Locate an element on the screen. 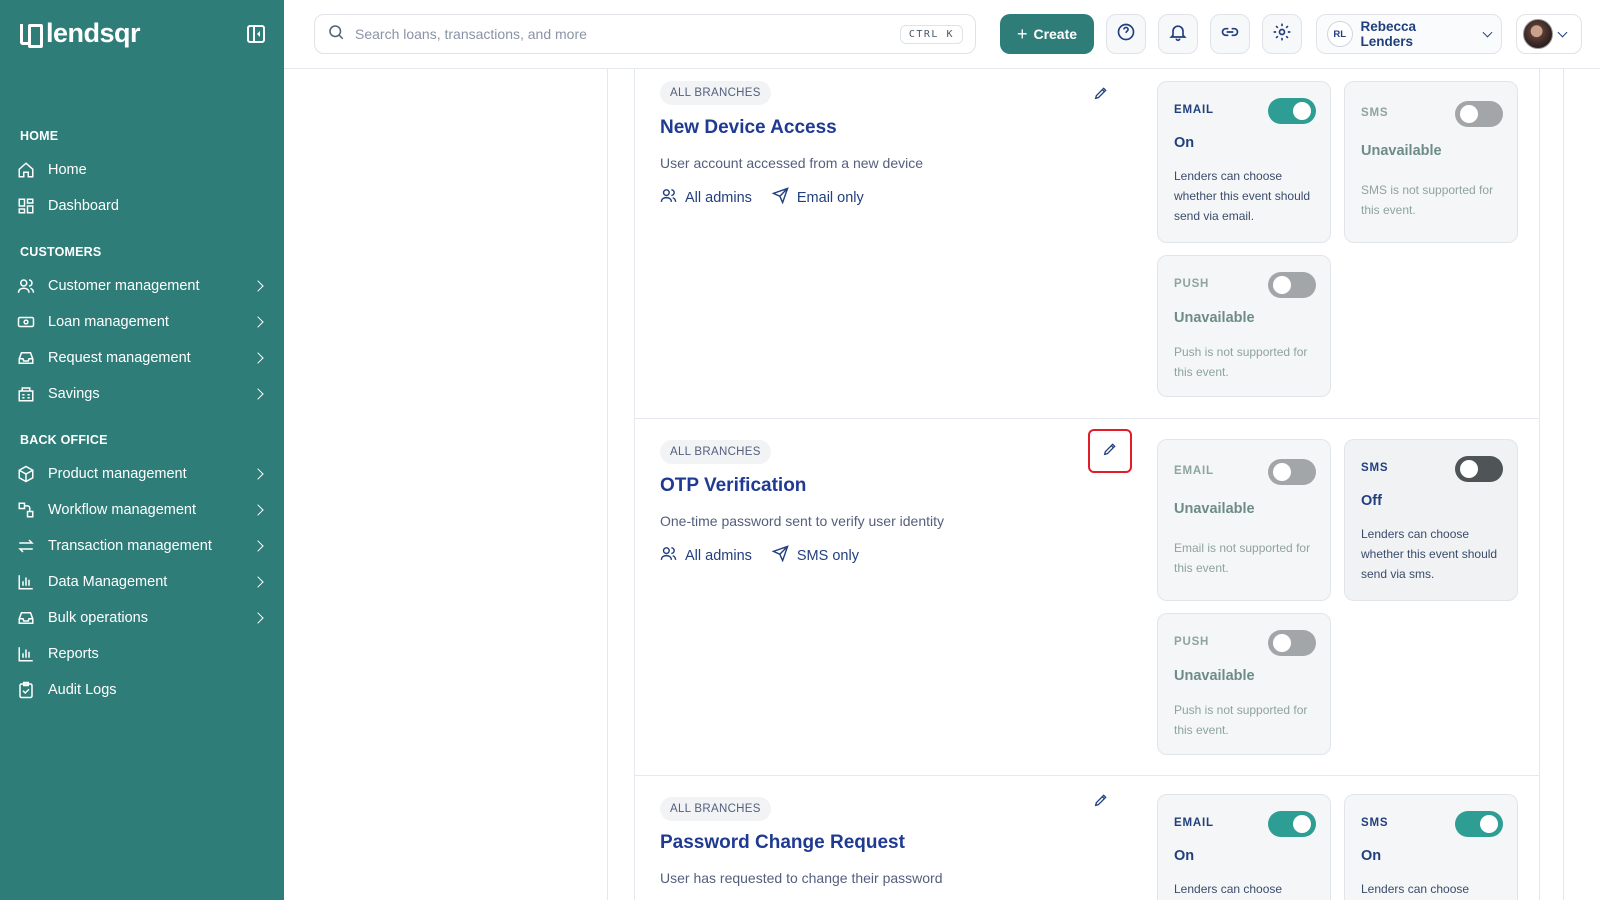 Image resolution: width=1600 pixels, height=900 pixels. sidebar-item-home: Home is located at coordinates (142, 170).